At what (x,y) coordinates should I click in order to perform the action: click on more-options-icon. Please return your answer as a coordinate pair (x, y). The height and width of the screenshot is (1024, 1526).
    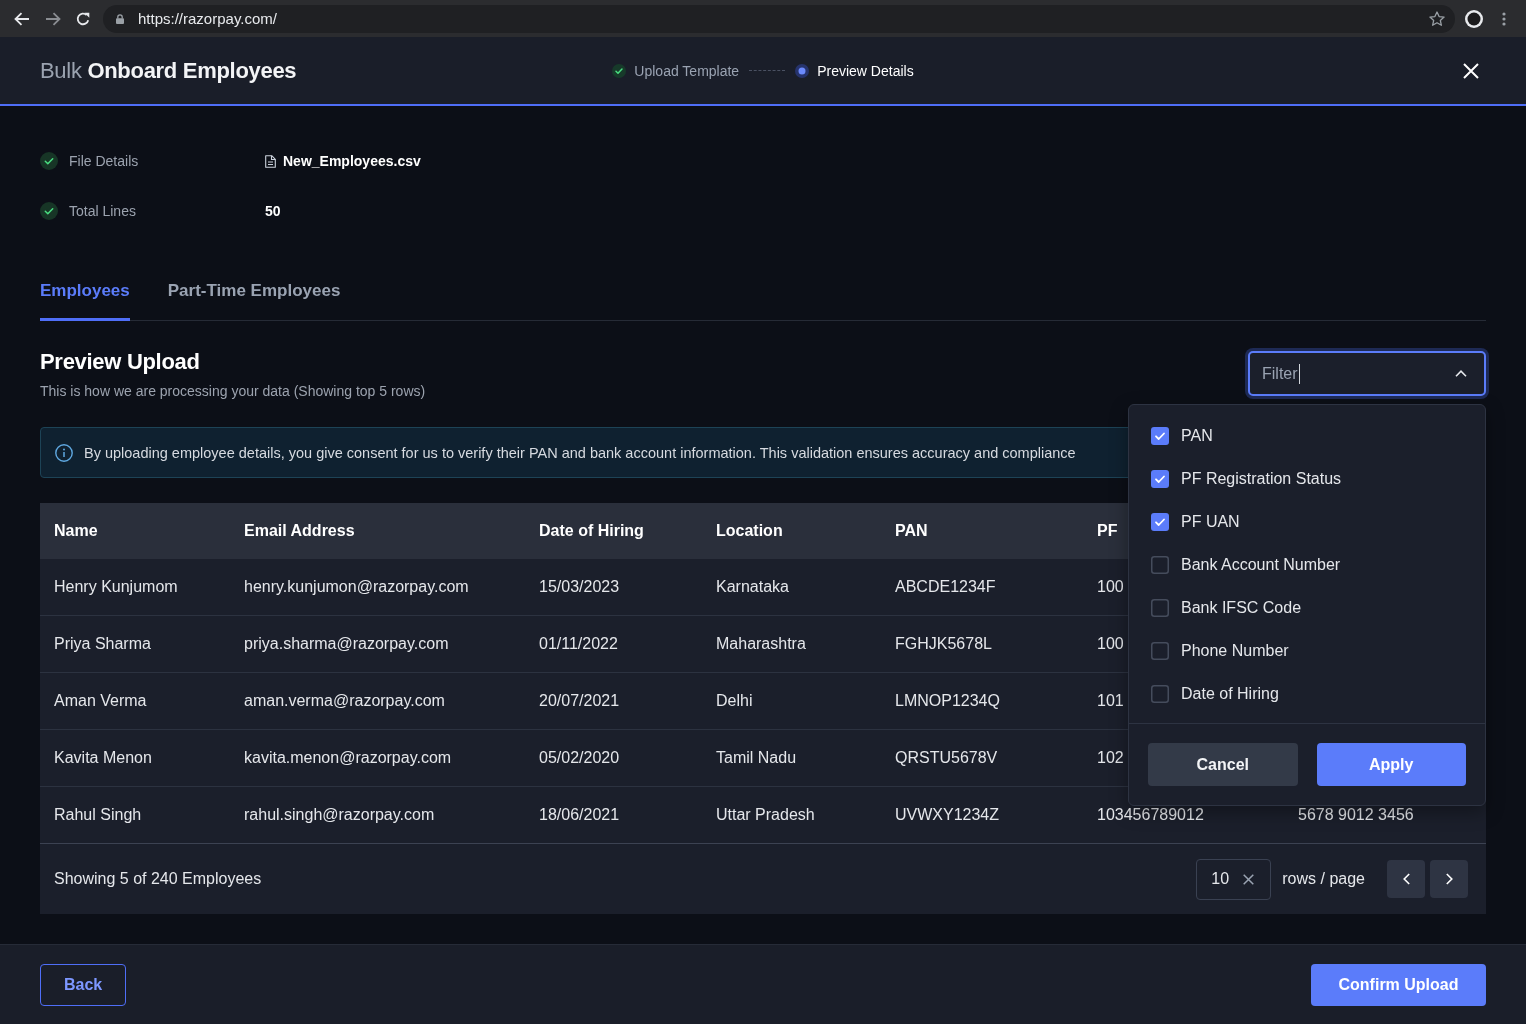
    Looking at the image, I should click on (1504, 18).